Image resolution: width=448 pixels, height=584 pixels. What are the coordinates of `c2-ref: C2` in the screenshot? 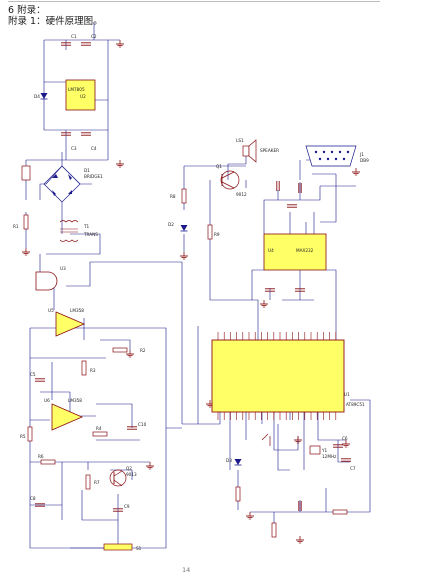 It's located at (94, 36).